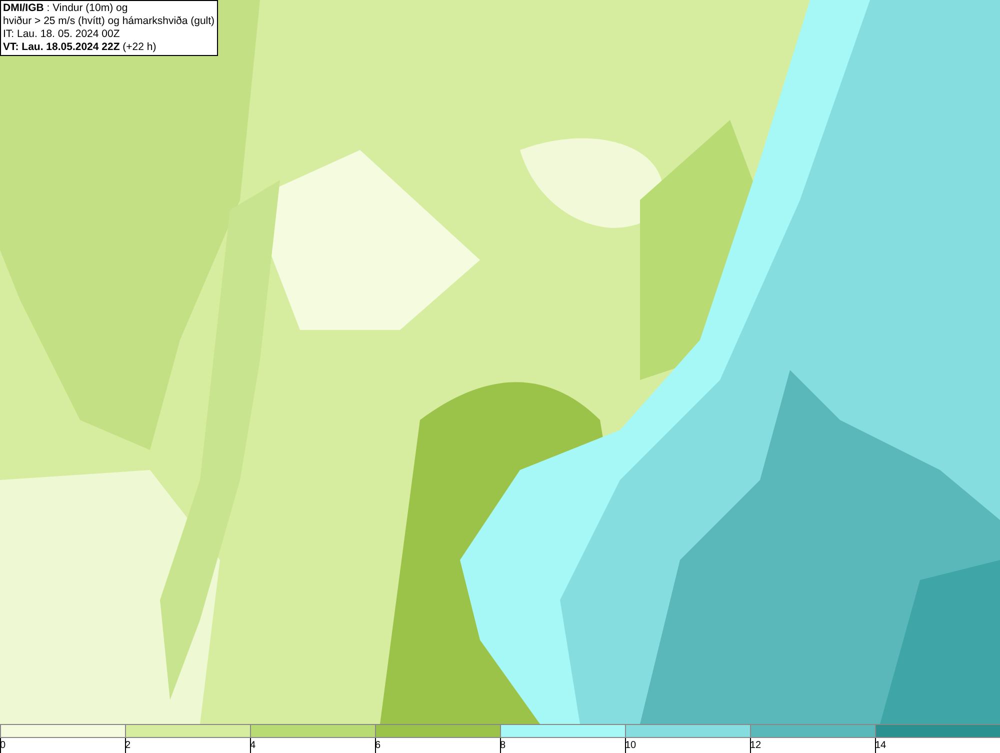 The height and width of the screenshot is (753, 1000). I want to click on info-text: IT: Lau. 18. 05. 2024 00Z, so click(62, 34).